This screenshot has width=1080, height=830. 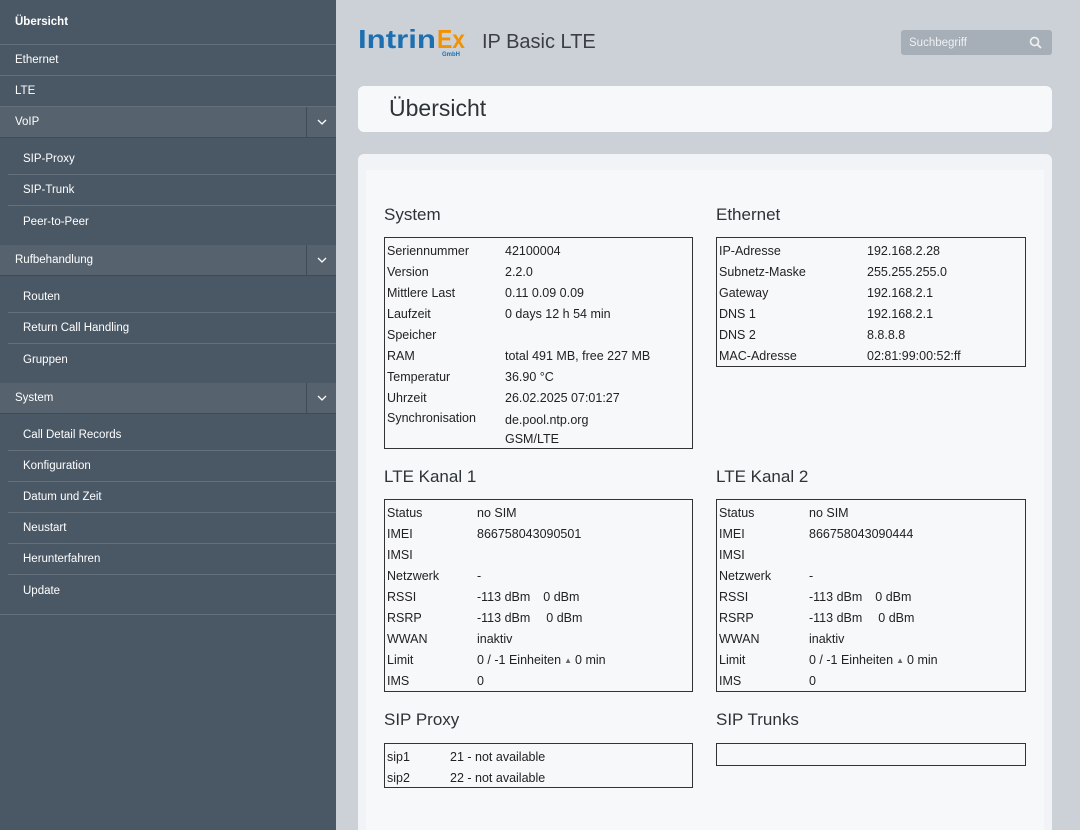 What do you see at coordinates (168, 122) in the screenshot?
I see `sidebar-section-voip: VoIP` at bounding box center [168, 122].